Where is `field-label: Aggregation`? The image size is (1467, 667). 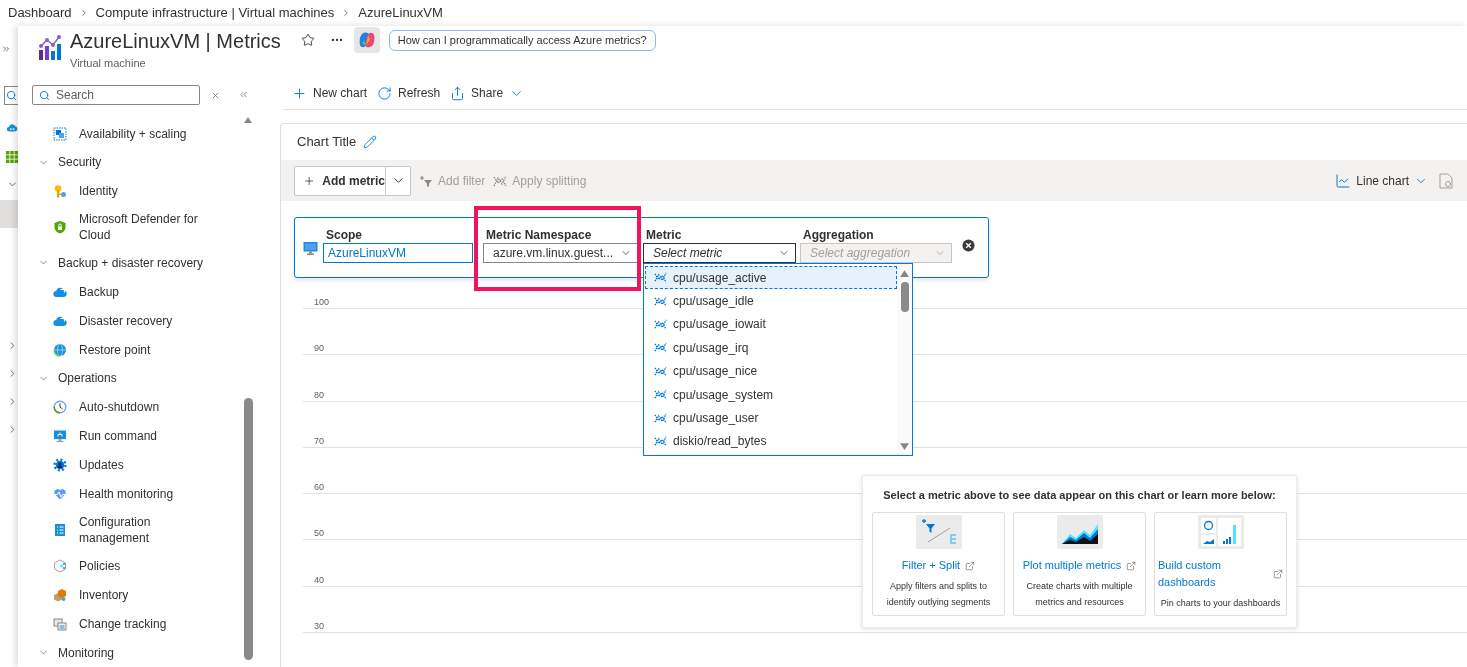
field-label: Aggregation is located at coordinates (838, 235).